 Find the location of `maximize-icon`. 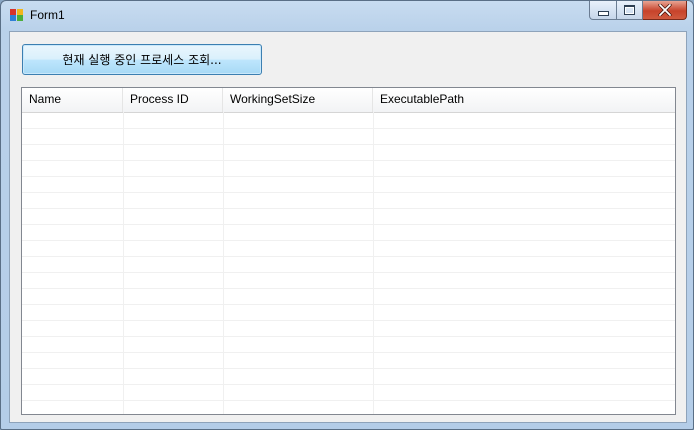

maximize-icon is located at coordinates (629, 10).